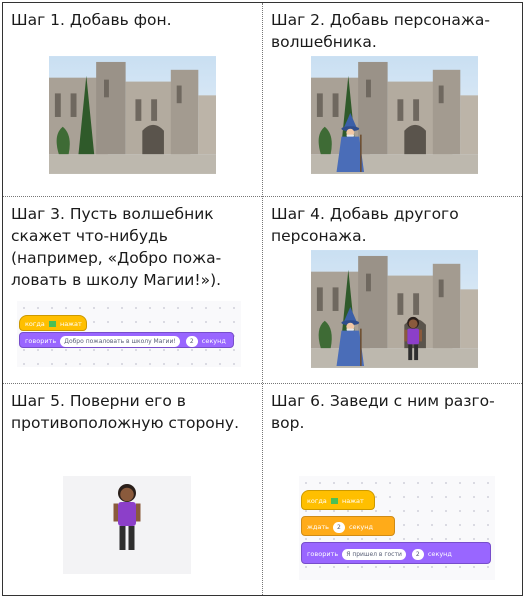  I want to click on step-2-caption: Шаг 2. Добавь персонажа- волшебника., so click(380, 31).